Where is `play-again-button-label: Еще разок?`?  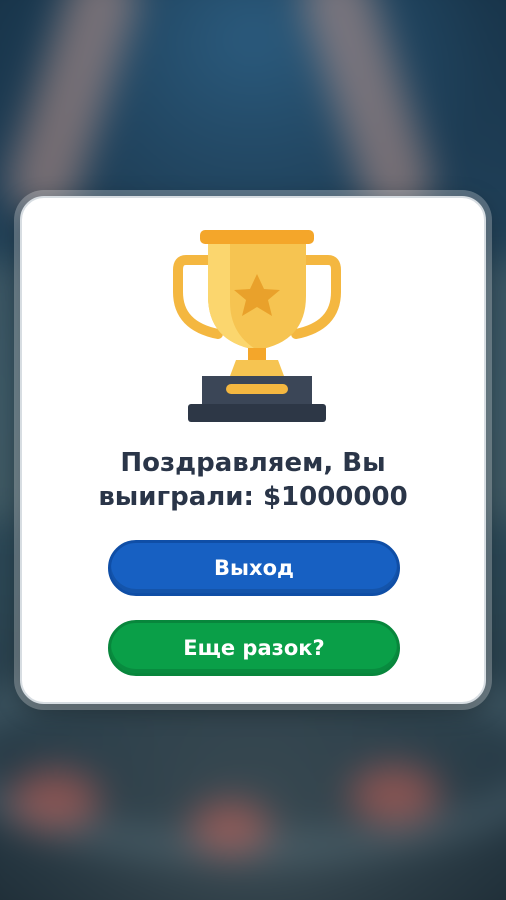
play-again-button-label: Еще разок? is located at coordinates (254, 648).